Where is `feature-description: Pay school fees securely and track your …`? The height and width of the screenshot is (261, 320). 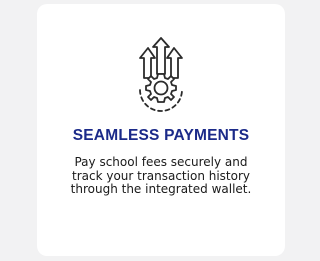 feature-description: Pay school fees securely and track your … is located at coordinates (161, 176).